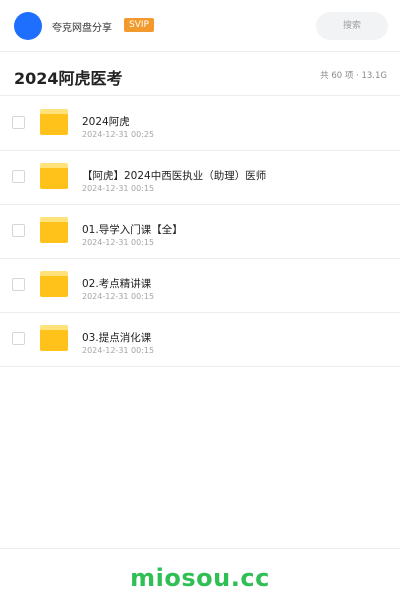 This screenshot has height=600, width=400. I want to click on list-item: 03.提点消化课 2024-12-31 00:15, so click(200, 340).